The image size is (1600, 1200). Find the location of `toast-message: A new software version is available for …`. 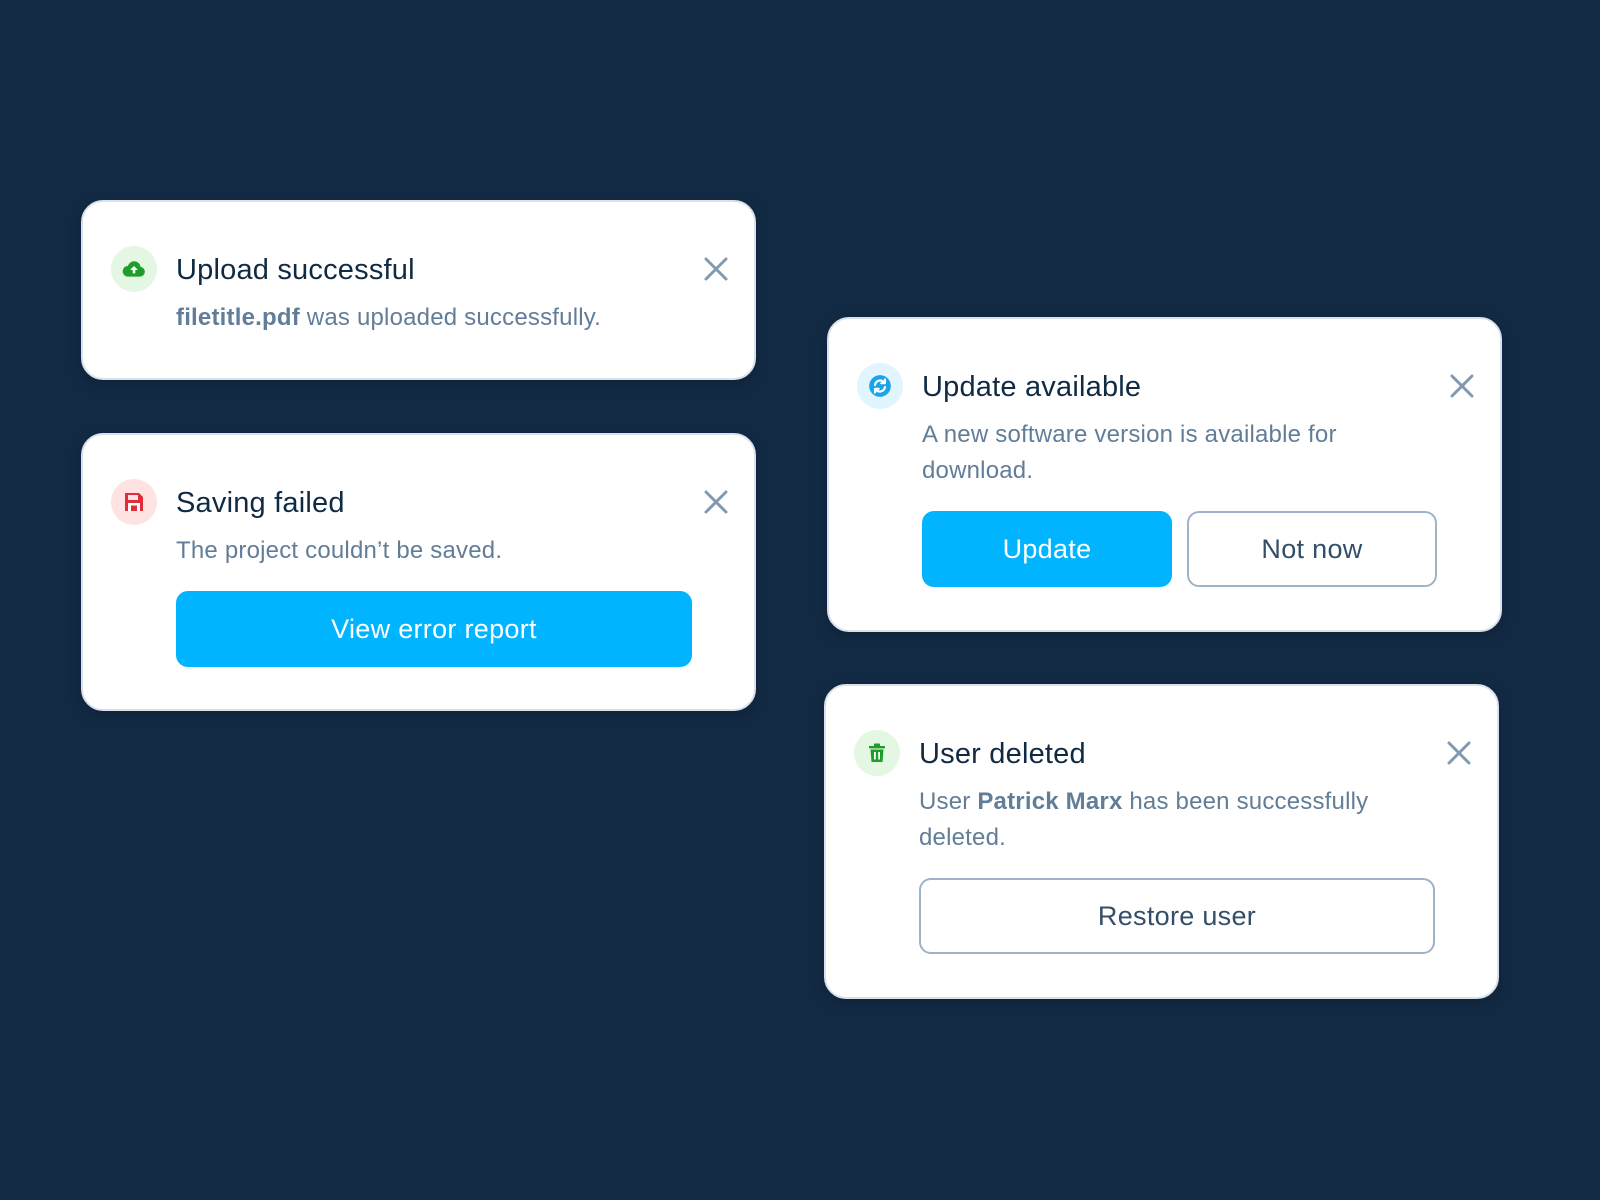

toast-message: A new software version is available for … is located at coordinates (1129, 452).